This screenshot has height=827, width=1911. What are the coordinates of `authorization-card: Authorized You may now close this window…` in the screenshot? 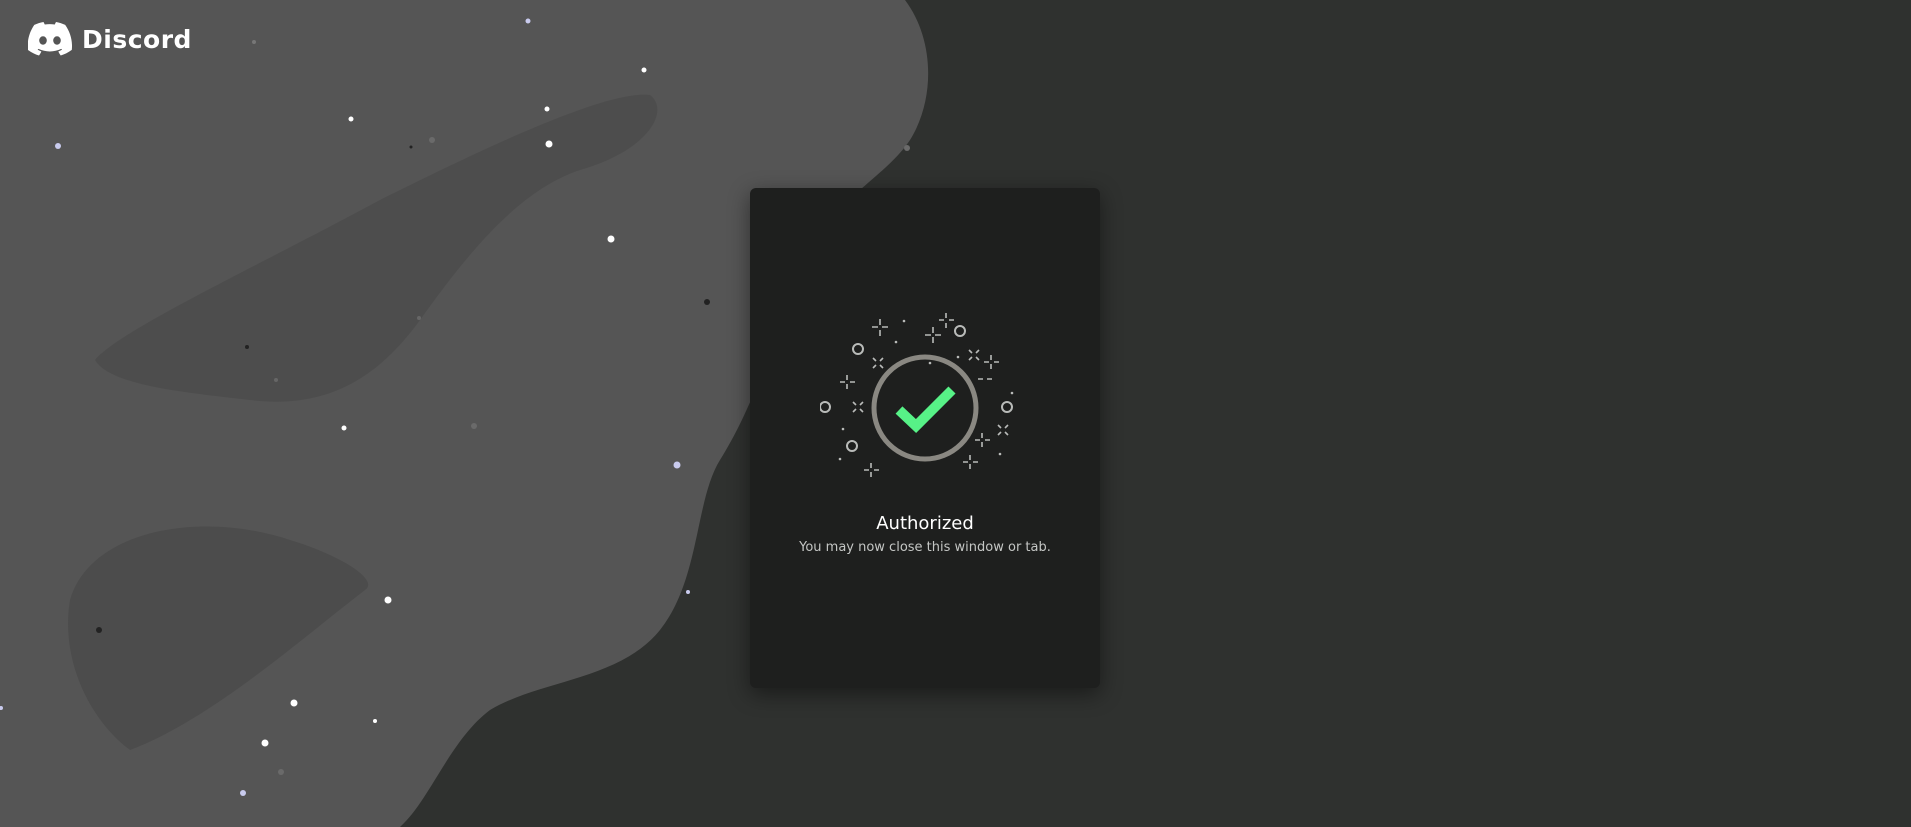 It's located at (925, 438).